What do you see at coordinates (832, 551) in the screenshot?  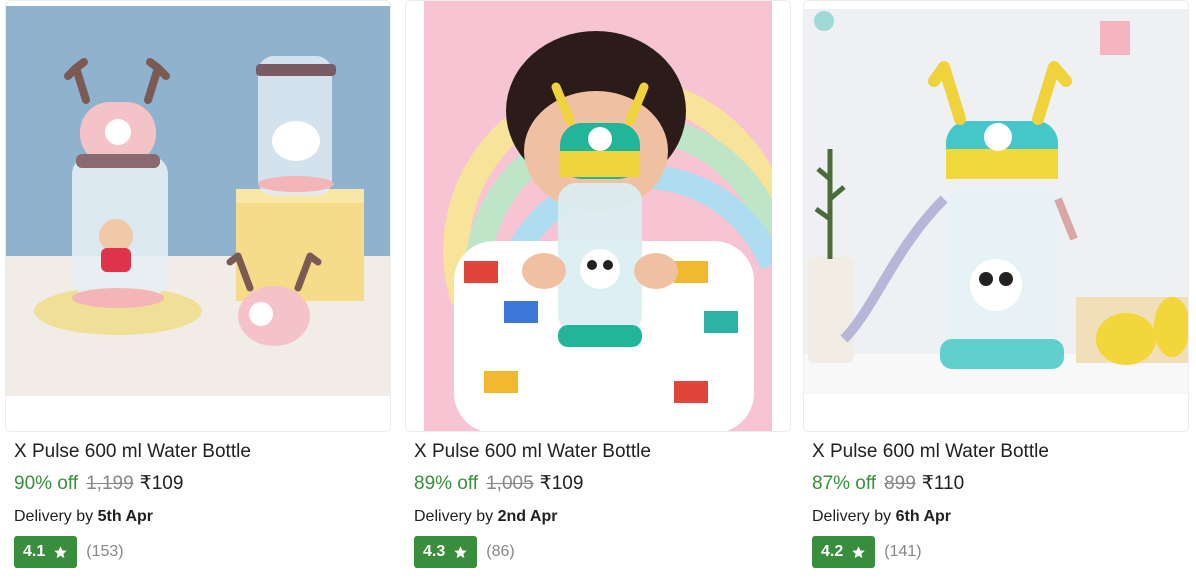 I see `rating-value: 4.2` at bounding box center [832, 551].